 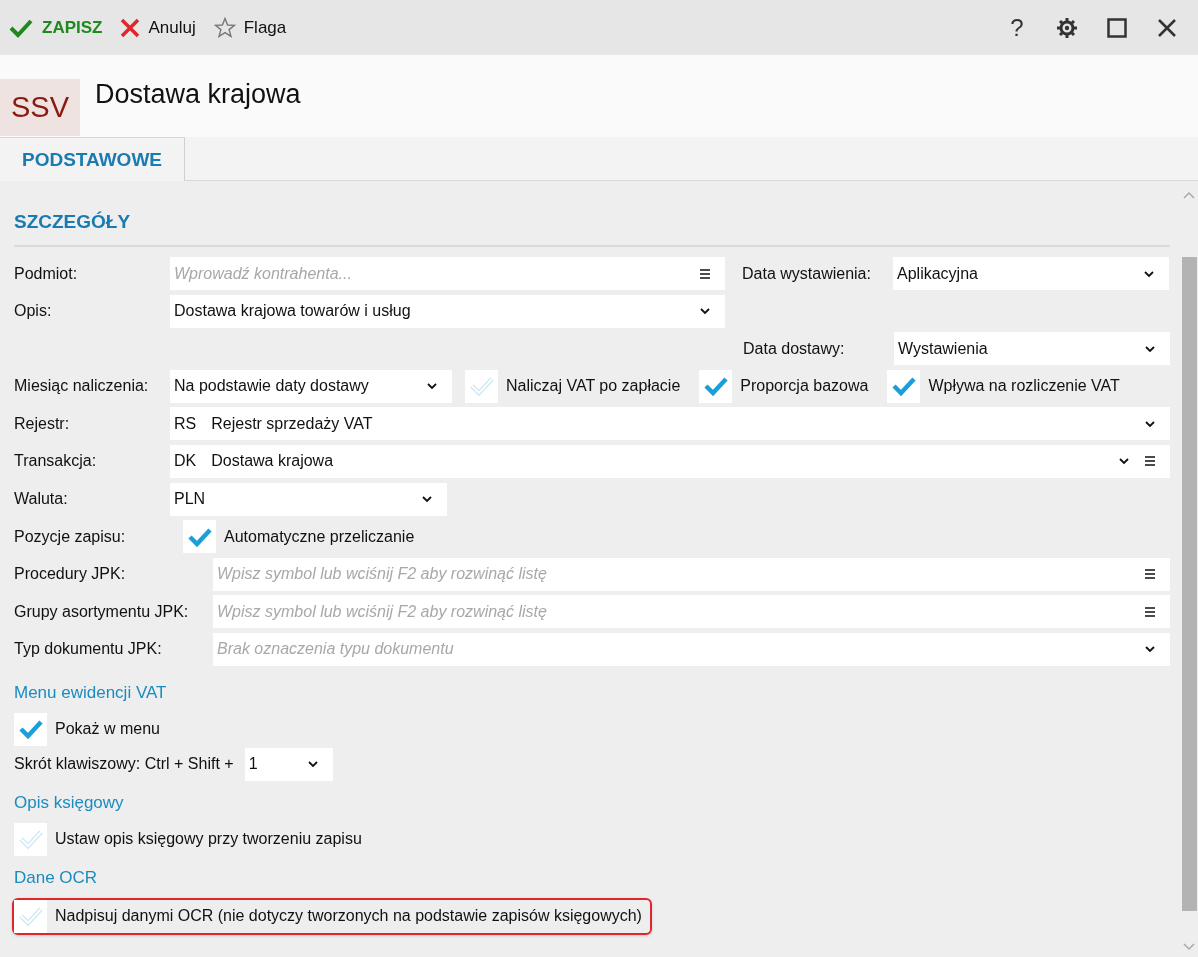 What do you see at coordinates (46, 273) in the screenshot?
I see `field-label: Podmiot:` at bounding box center [46, 273].